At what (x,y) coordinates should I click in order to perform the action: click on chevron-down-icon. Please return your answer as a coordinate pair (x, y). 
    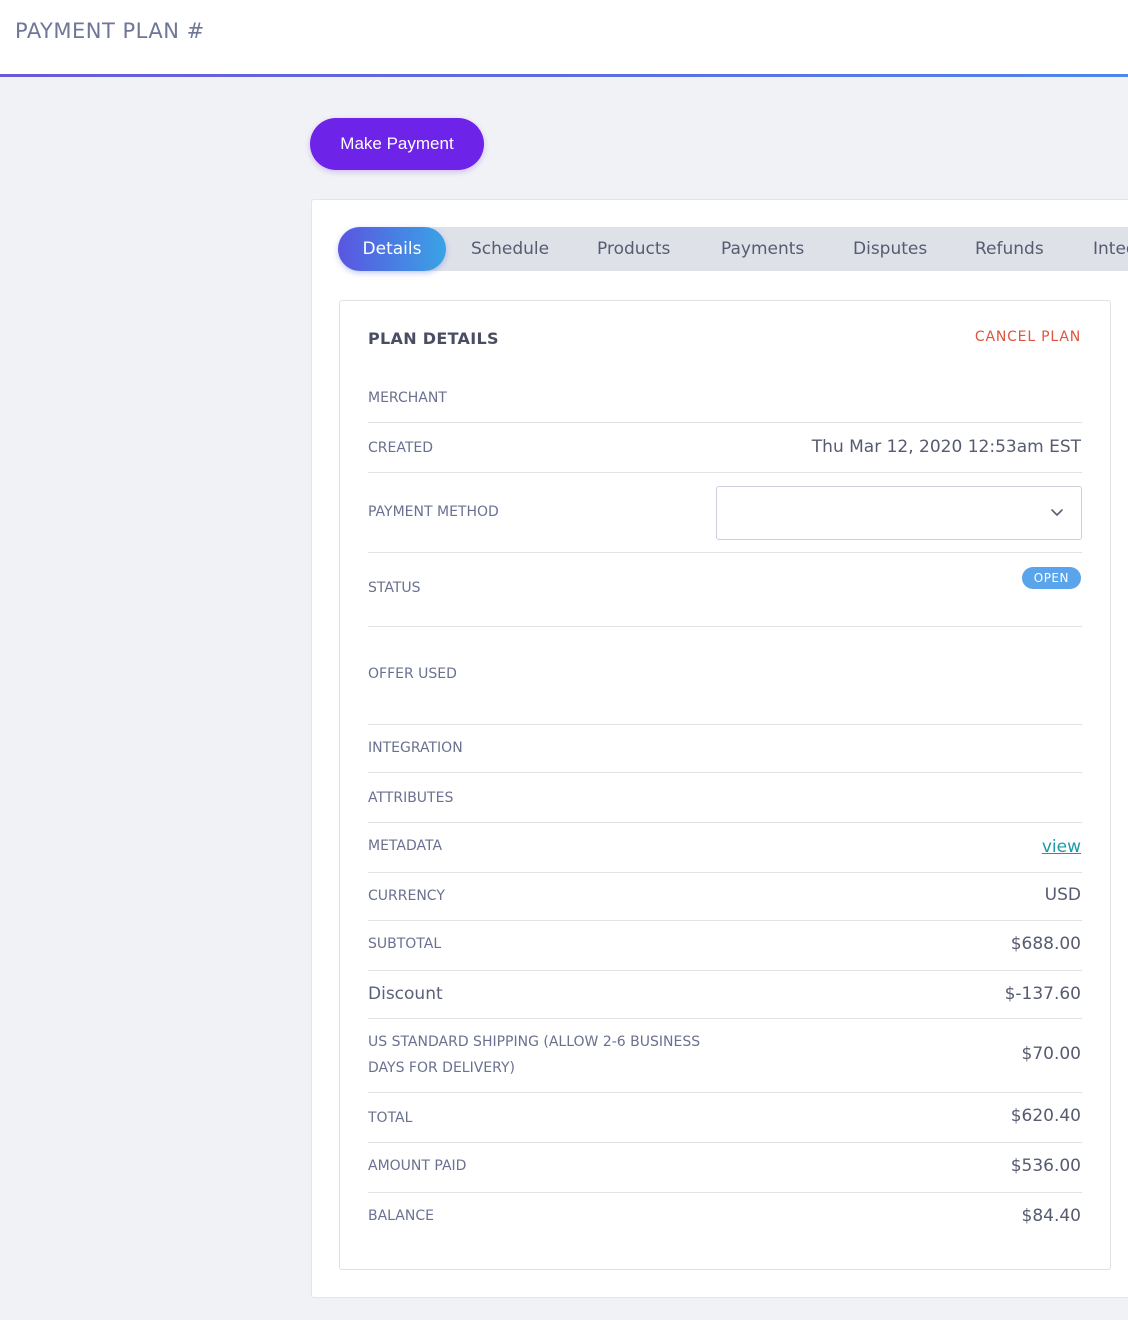
    Looking at the image, I should click on (1057, 512).